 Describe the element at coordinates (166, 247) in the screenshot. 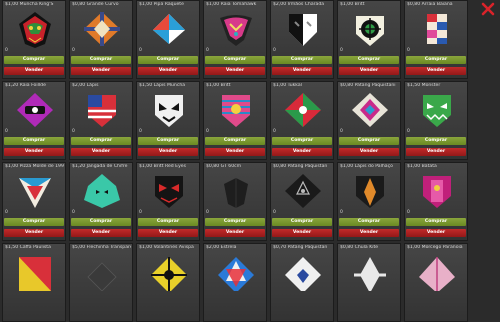

I see `kite-name: $1,00 Volantines Avispa` at that location.